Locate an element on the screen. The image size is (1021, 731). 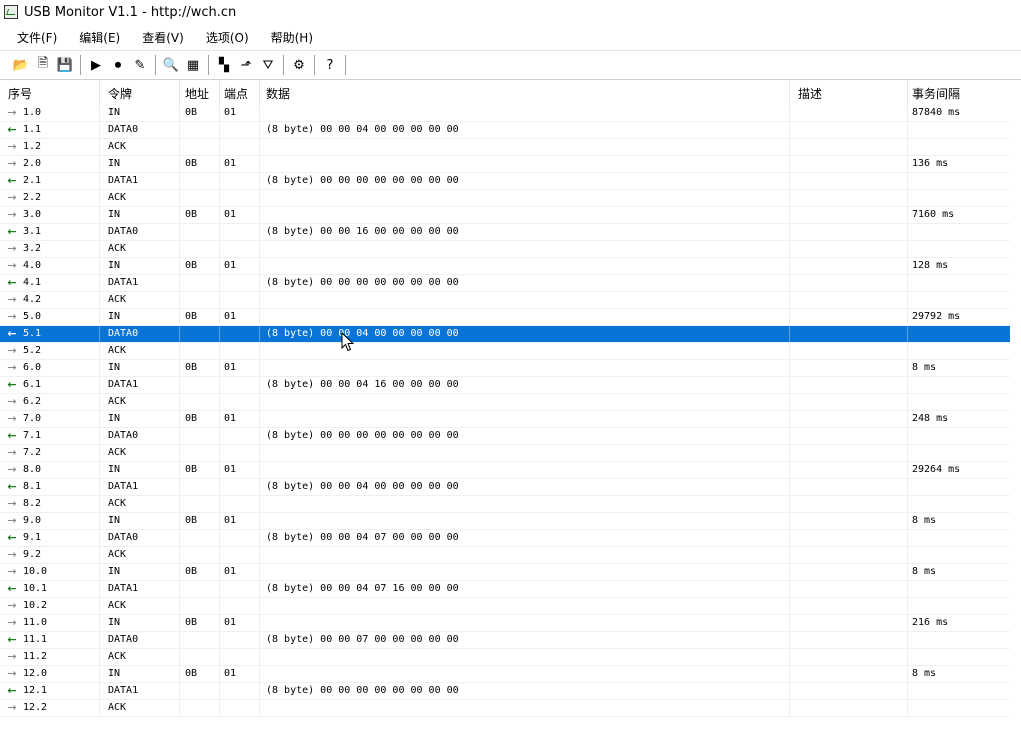
table-row: → 2.0 IN 0B 01 136 ms is located at coordinates (505, 164).